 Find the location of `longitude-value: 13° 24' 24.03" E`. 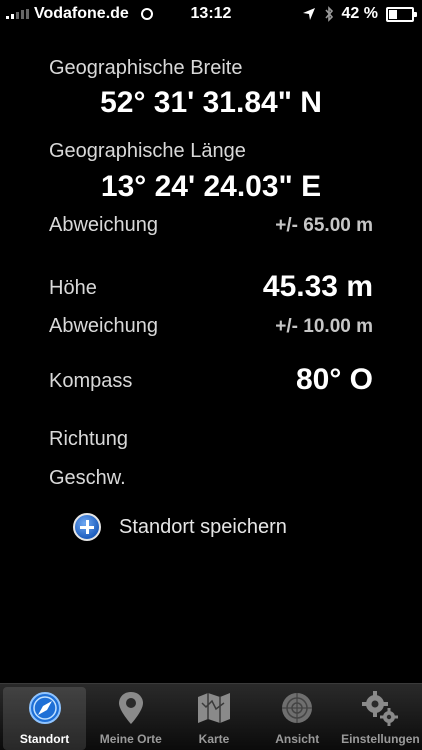

longitude-value: 13° 24' 24.03" E is located at coordinates (211, 186).